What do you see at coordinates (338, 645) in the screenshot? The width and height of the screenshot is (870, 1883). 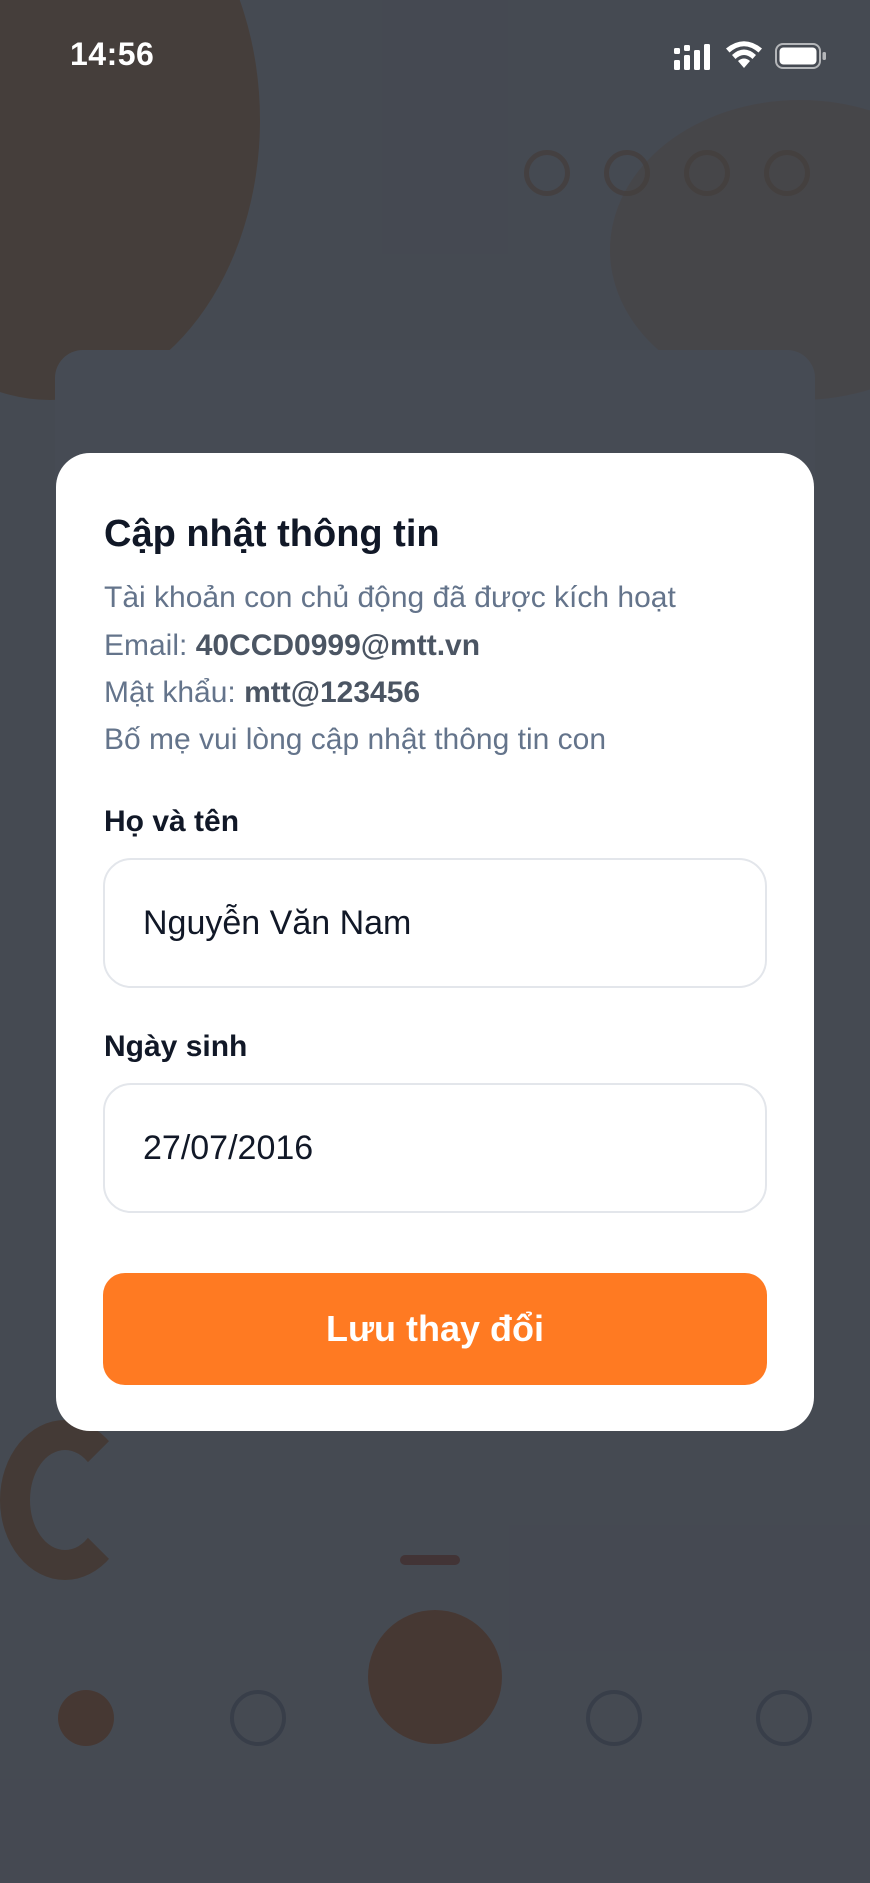 I see `email-value: 40CCD0999@mtt.vn` at bounding box center [338, 645].